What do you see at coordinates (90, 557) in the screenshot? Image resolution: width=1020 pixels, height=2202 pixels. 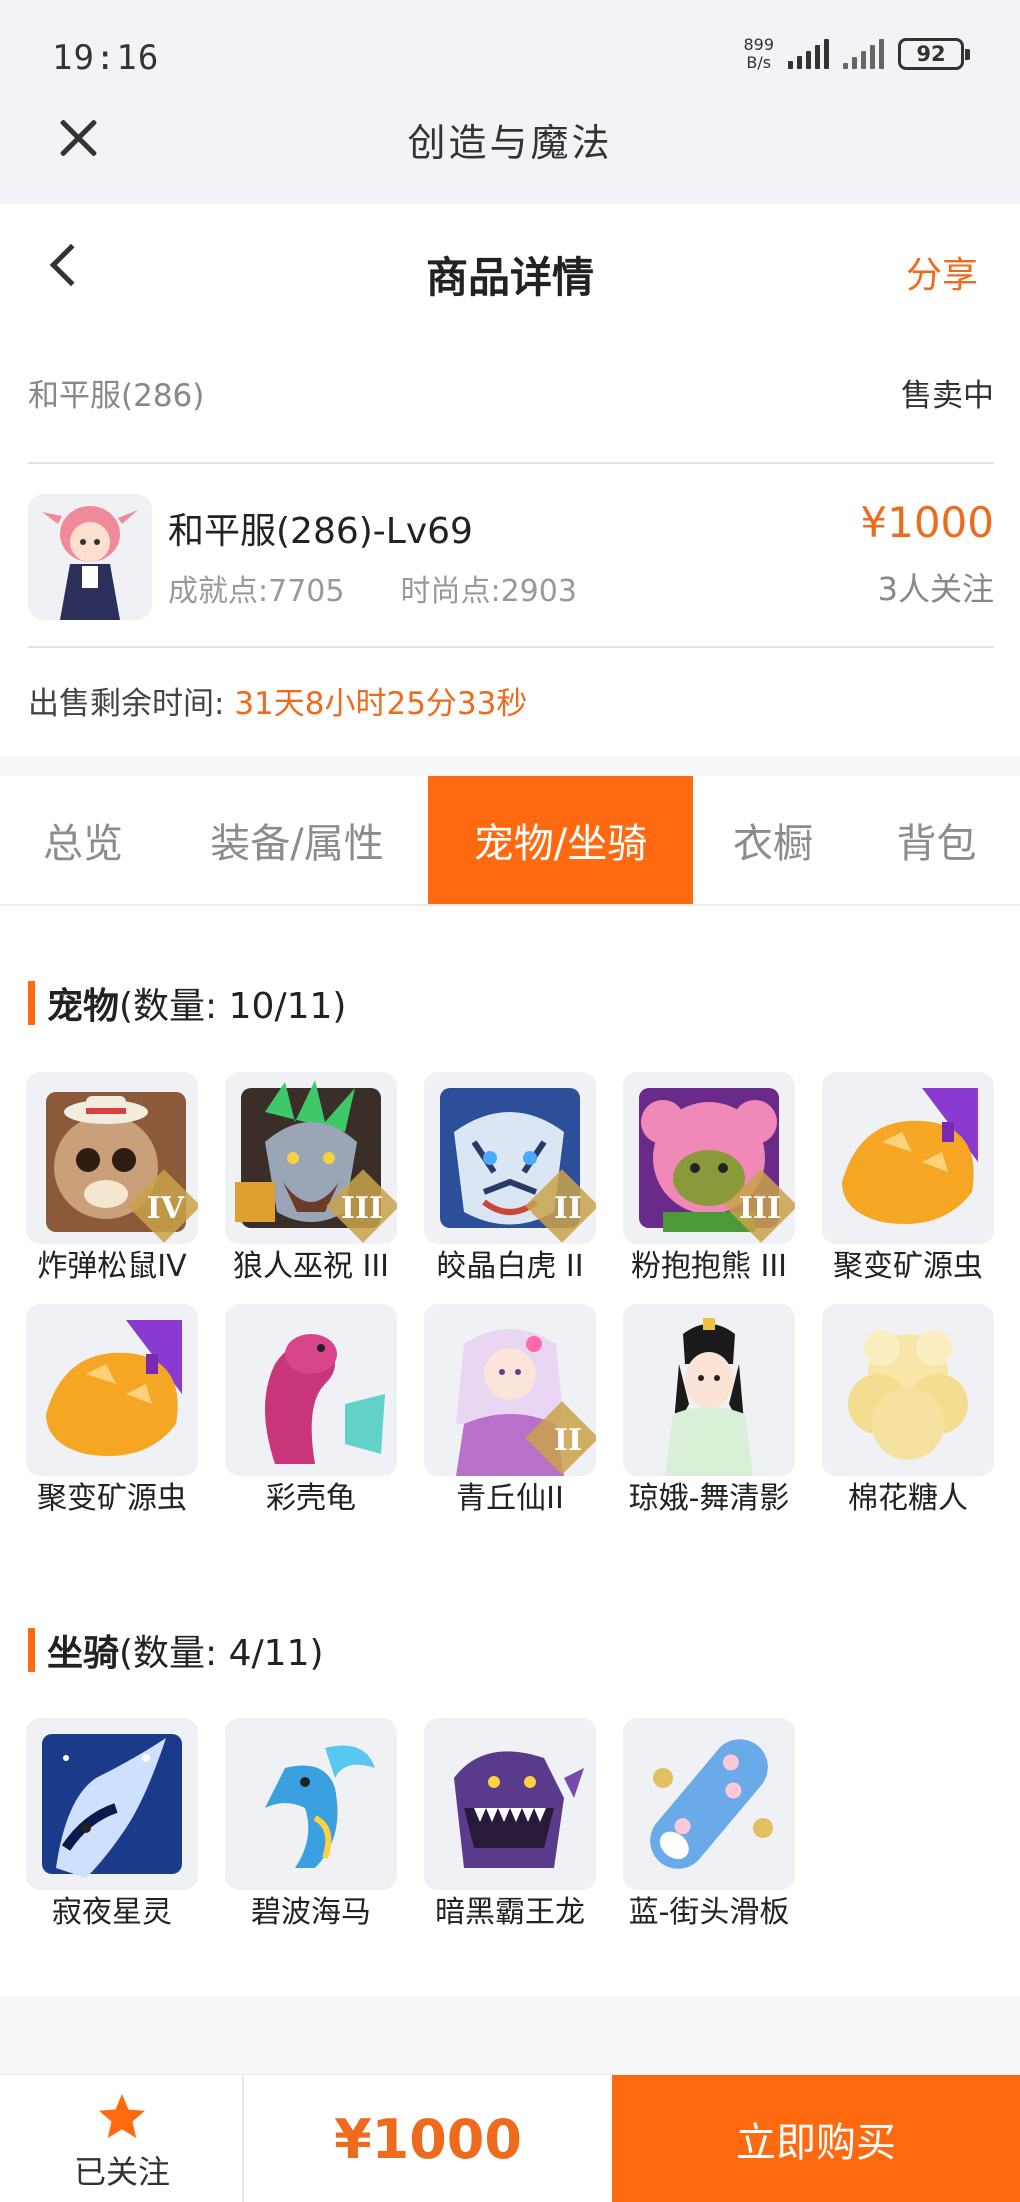 I see `character-avatar` at bounding box center [90, 557].